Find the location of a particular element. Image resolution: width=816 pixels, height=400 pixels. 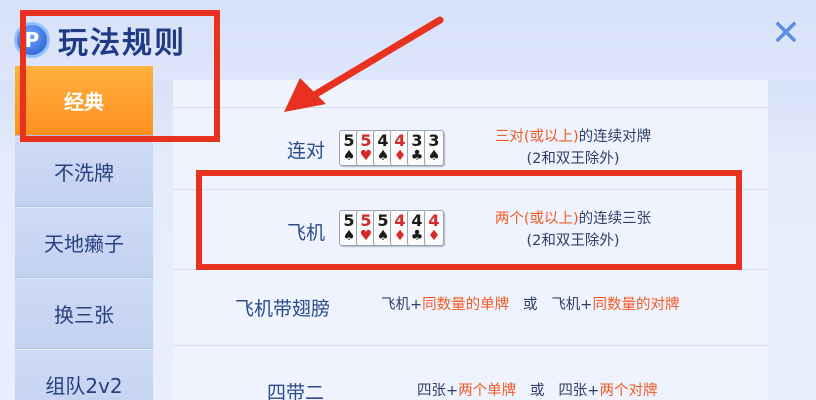

table-row: 四带二 四张+两个单牌 或 四张+两个对牌 is located at coordinates (470, 373).